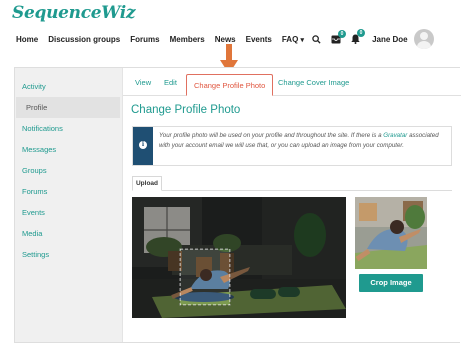 The image size is (474, 348). Describe the element at coordinates (391, 283) in the screenshot. I see `crop-image-button: Crop Image` at that location.